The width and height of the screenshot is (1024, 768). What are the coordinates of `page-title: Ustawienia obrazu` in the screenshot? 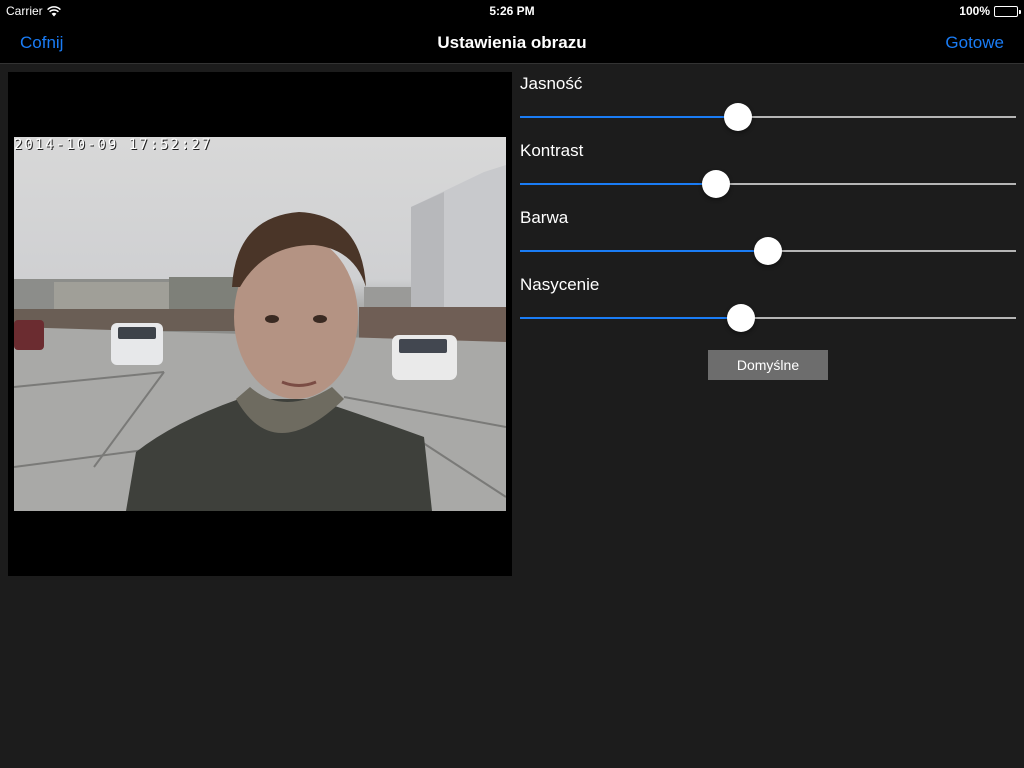 It's located at (512, 42).